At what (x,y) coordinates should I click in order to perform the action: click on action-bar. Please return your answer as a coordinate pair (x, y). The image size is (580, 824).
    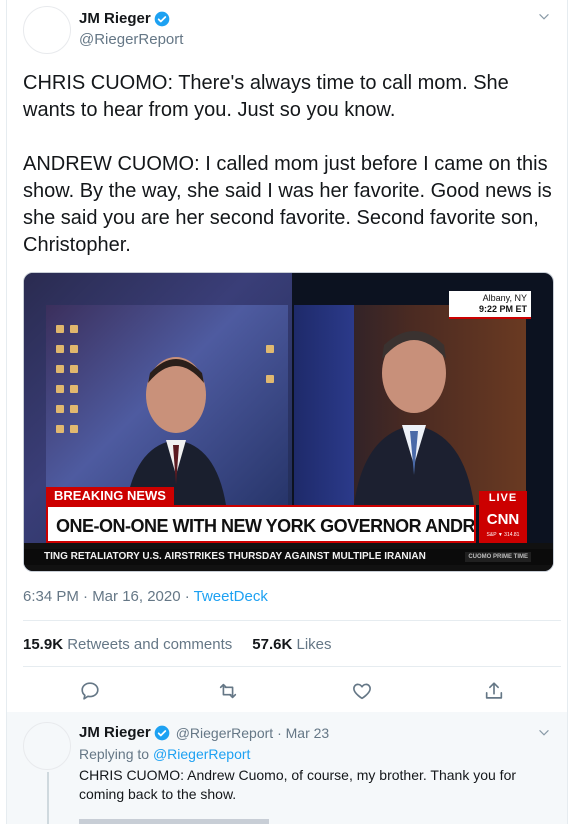
    Looking at the image, I should click on (291, 692).